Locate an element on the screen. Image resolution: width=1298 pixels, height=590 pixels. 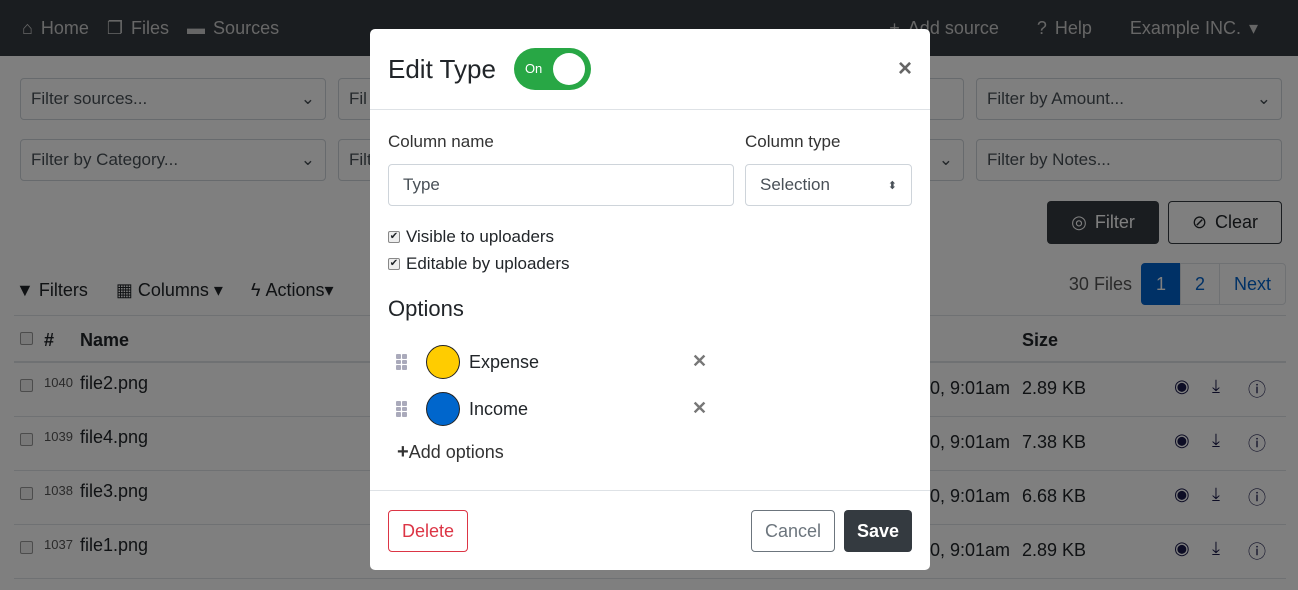
modal-title: Edit Type is located at coordinates (442, 68).